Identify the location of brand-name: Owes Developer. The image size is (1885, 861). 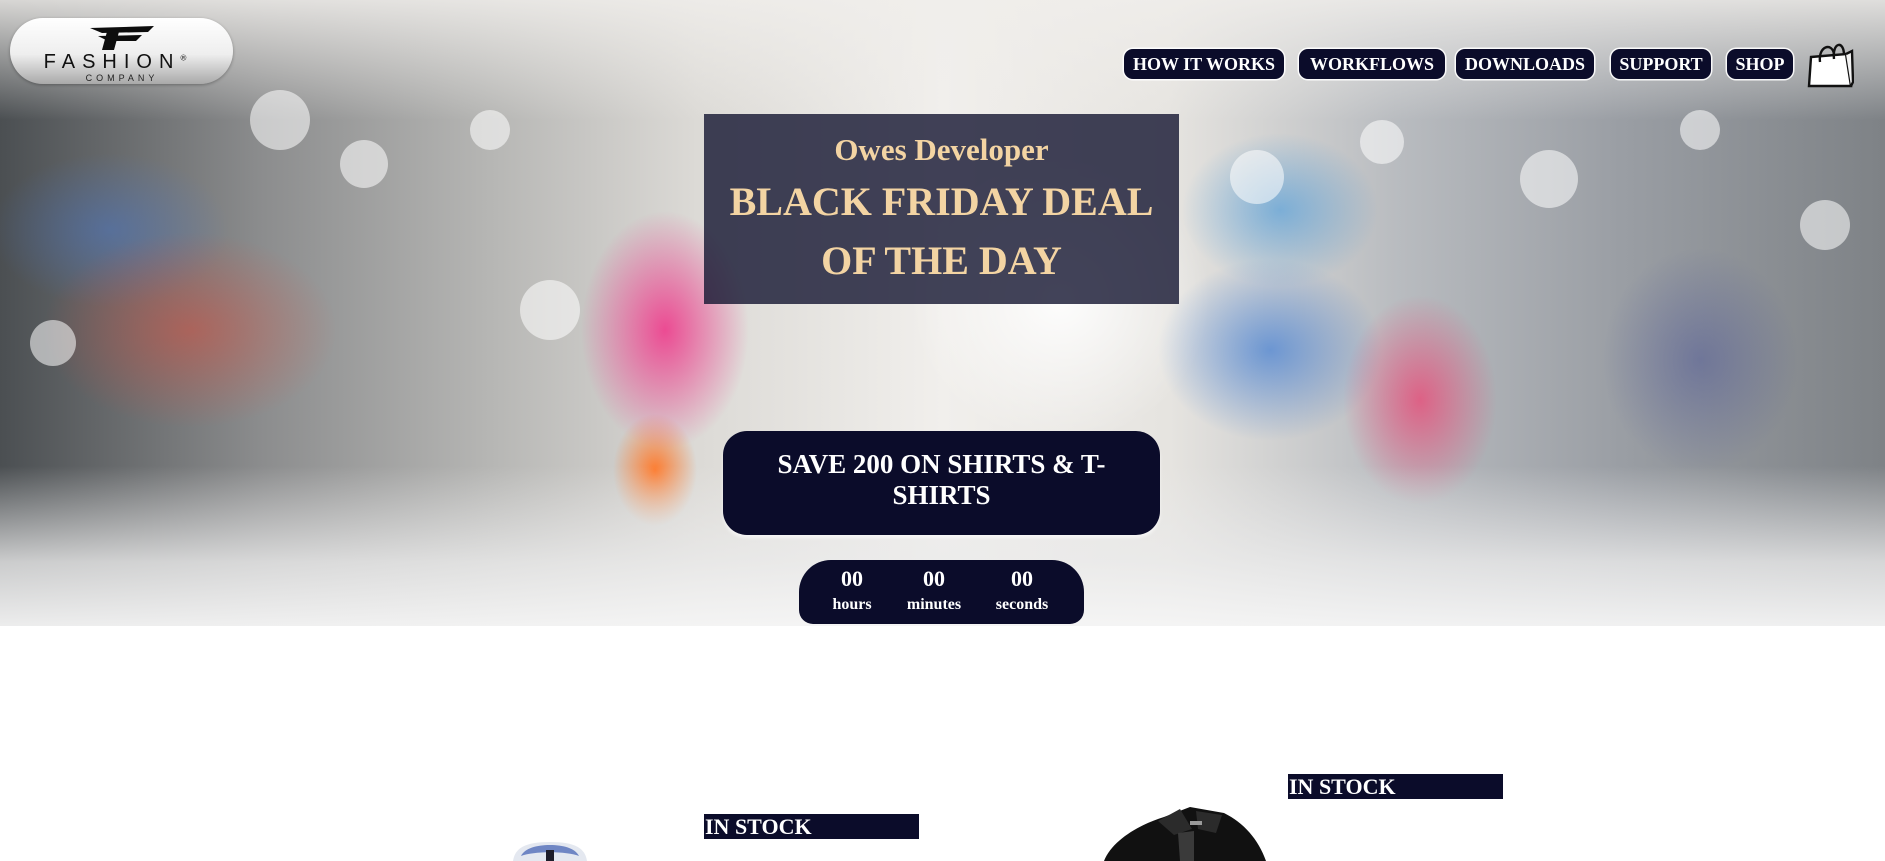
(941, 149).